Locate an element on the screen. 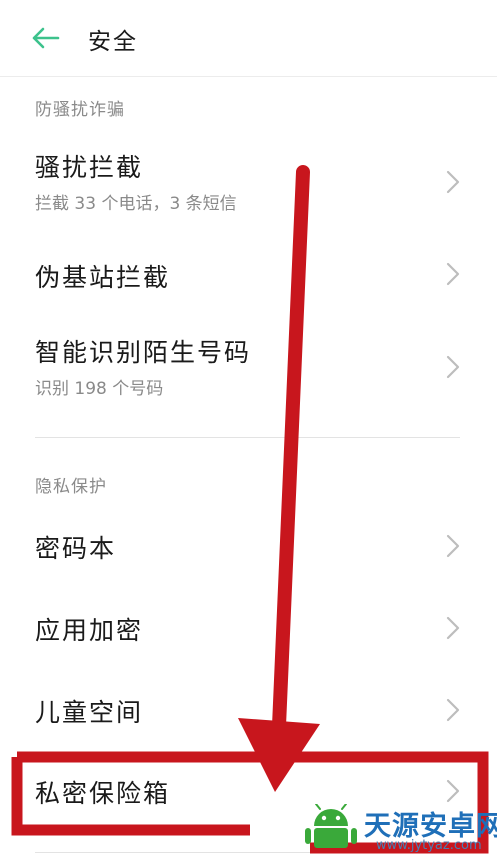  section-label-anti-harassment: 防骚扰诈骗 is located at coordinates (80, 110).